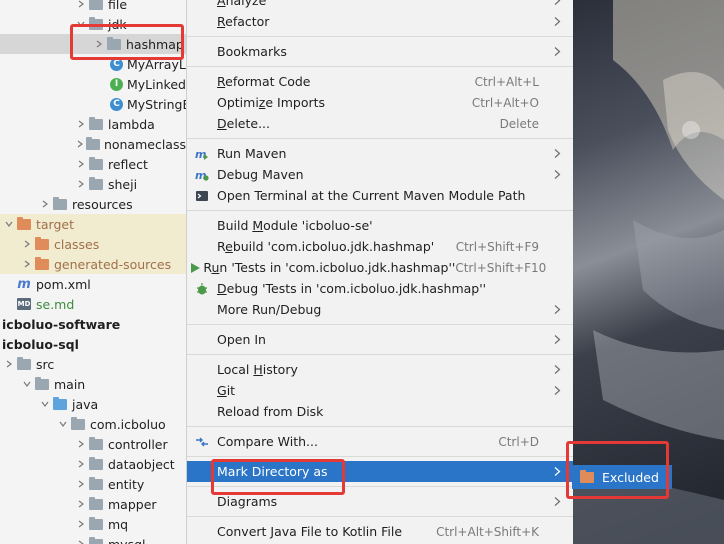  What do you see at coordinates (70, 384) in the screenshot?
I see `tree-item-label: main` at bounding box center [70, 384].